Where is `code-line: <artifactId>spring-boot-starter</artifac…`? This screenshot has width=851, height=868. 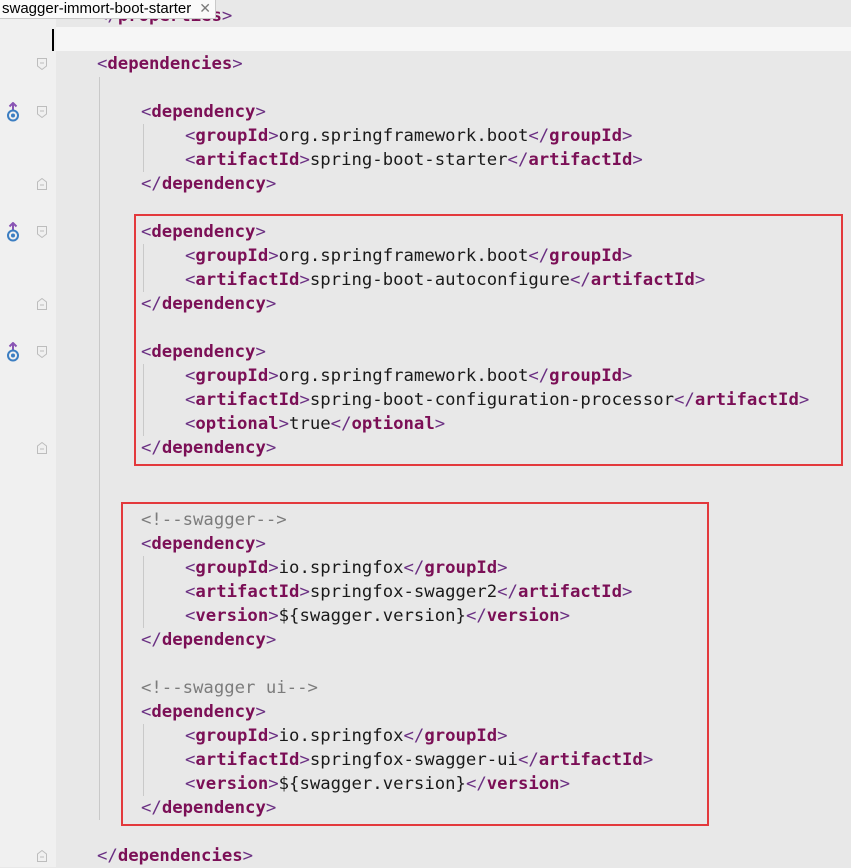
code-line: <artifactId>spring-boot-starter</artifac… is located at coordinates (414, 160).